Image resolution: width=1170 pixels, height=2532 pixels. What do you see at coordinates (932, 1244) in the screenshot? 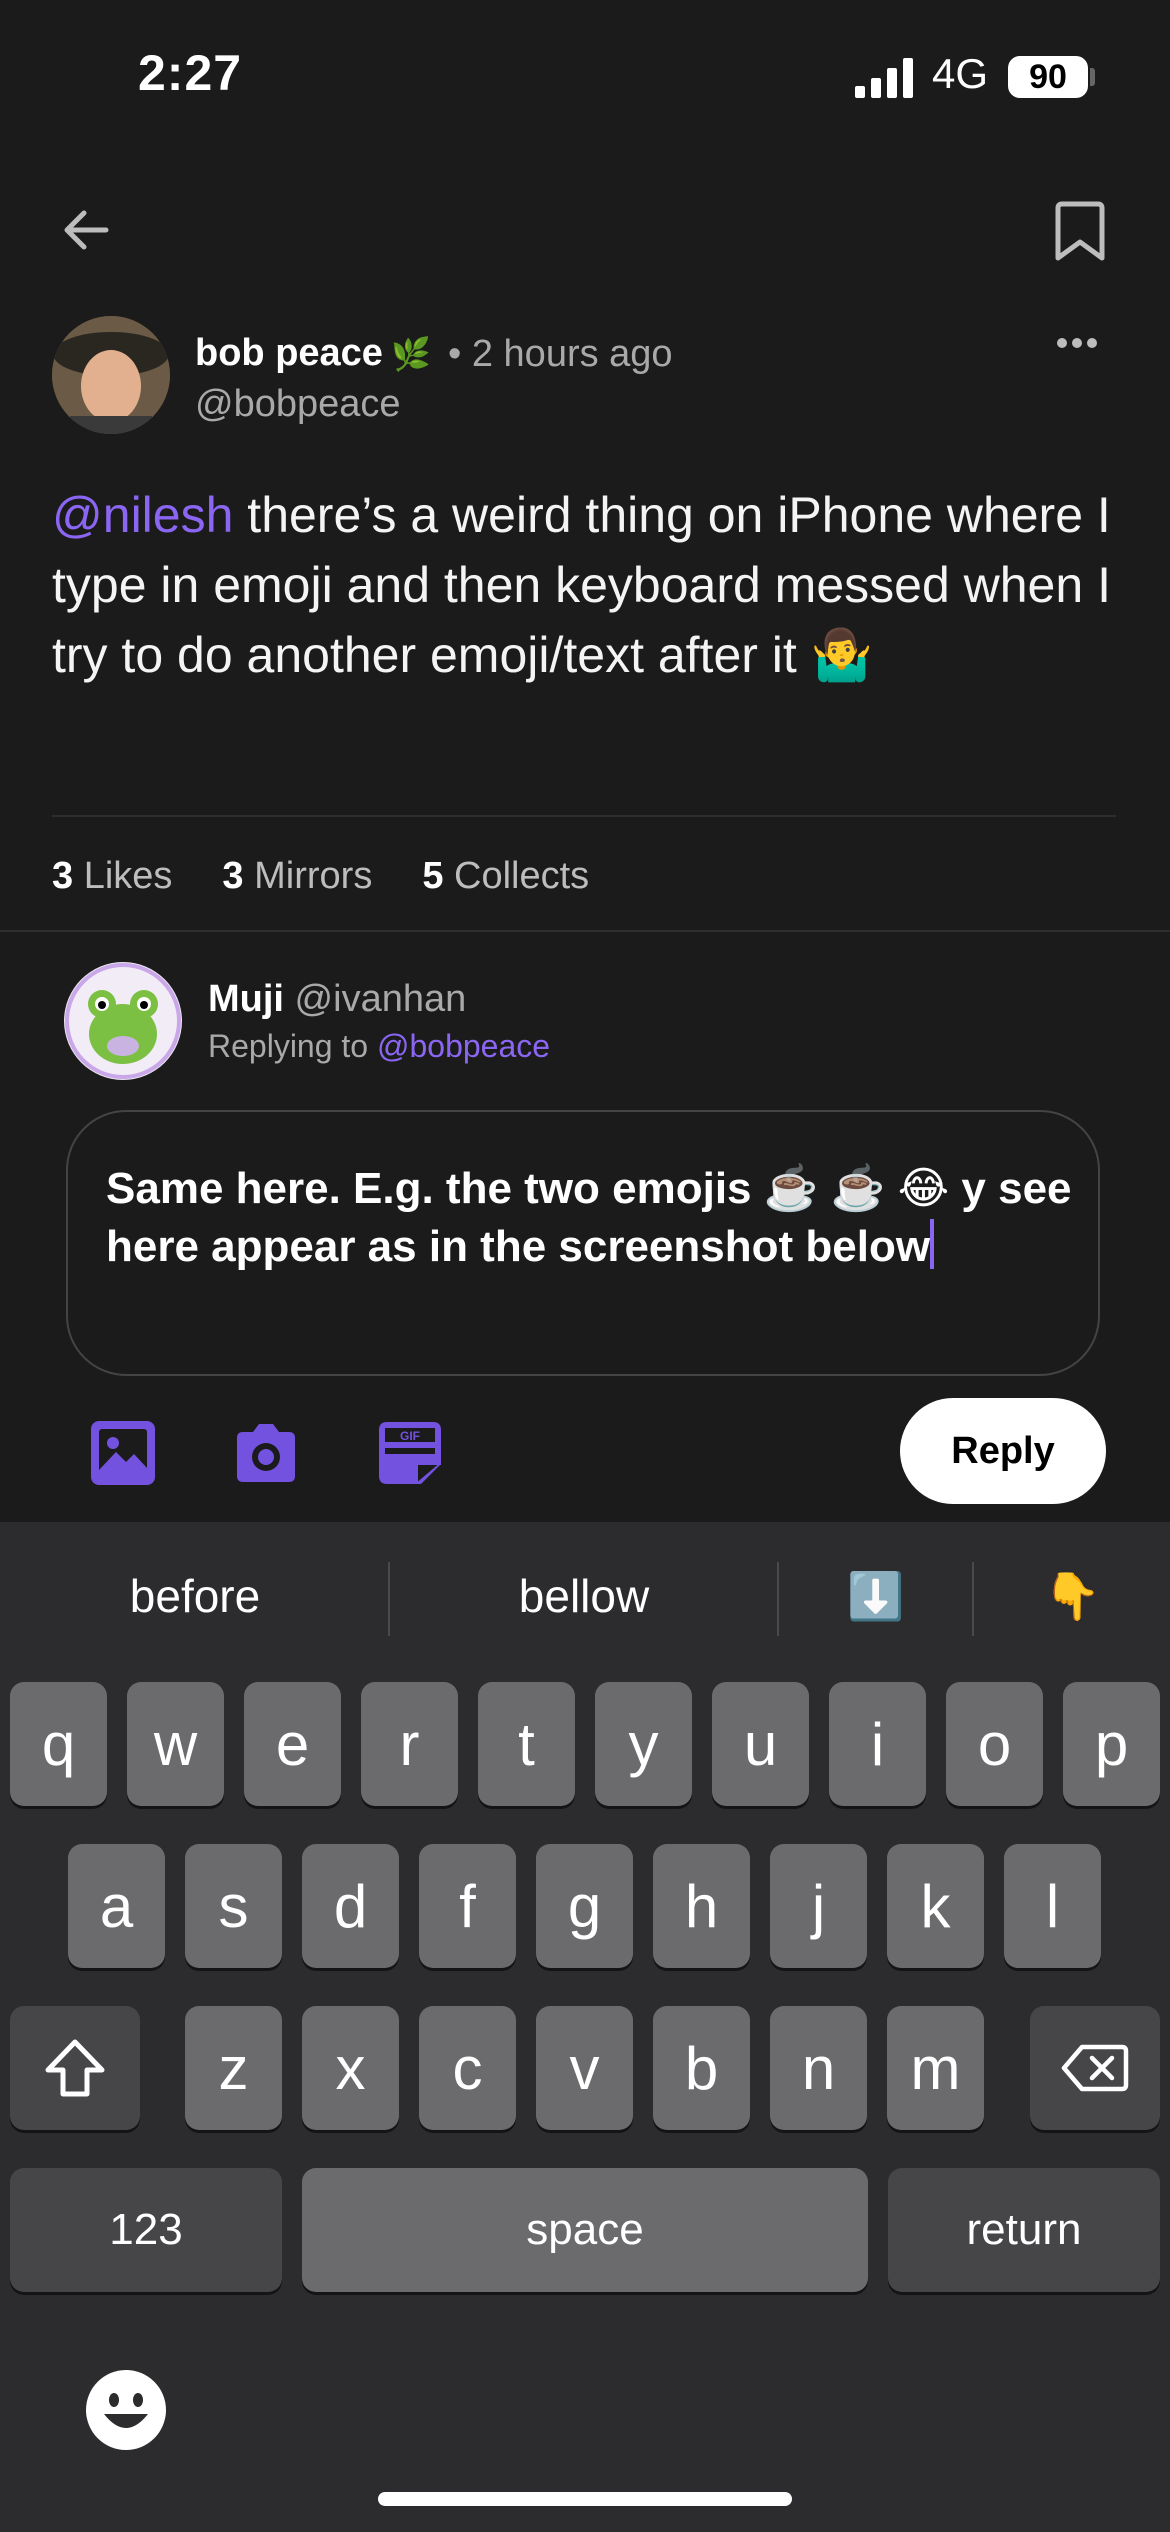
I see `text-caret` at bounding box center [932, 1244].